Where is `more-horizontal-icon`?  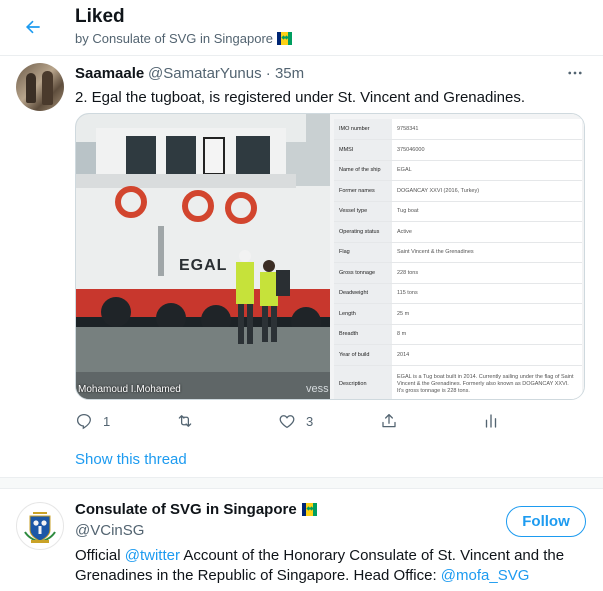
more-horizontal-icon is located at coordinates (575, 73).